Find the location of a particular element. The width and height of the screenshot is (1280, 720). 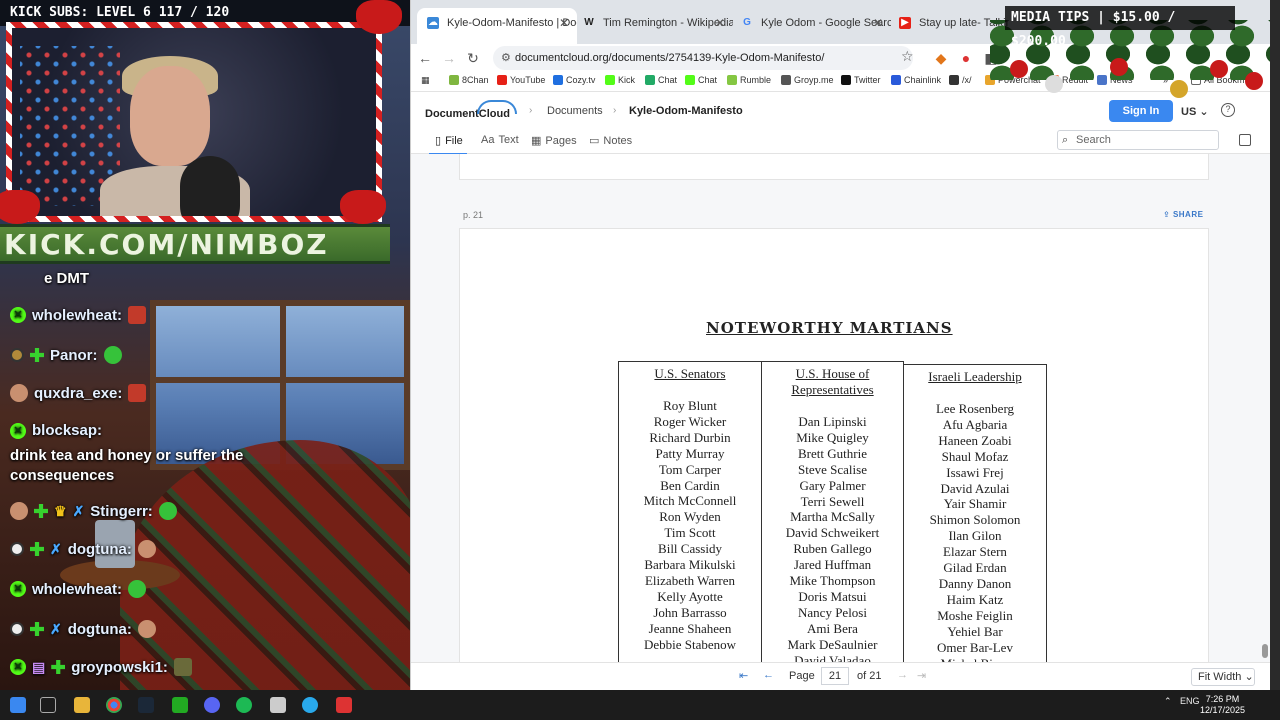

bookmark-twitter: Twitter is located at coordinates (861, 80).